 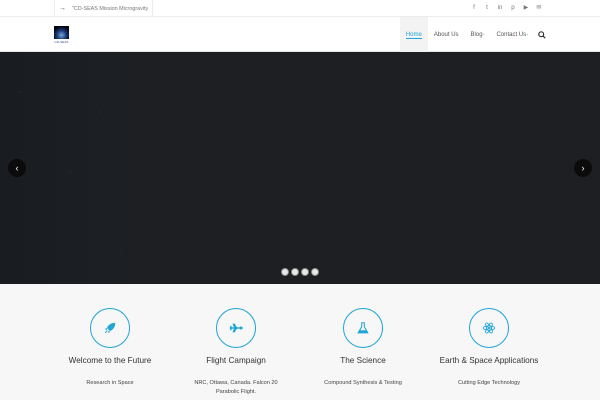 I want to click on flask-icon-graphic, so click(x=363, y=328).